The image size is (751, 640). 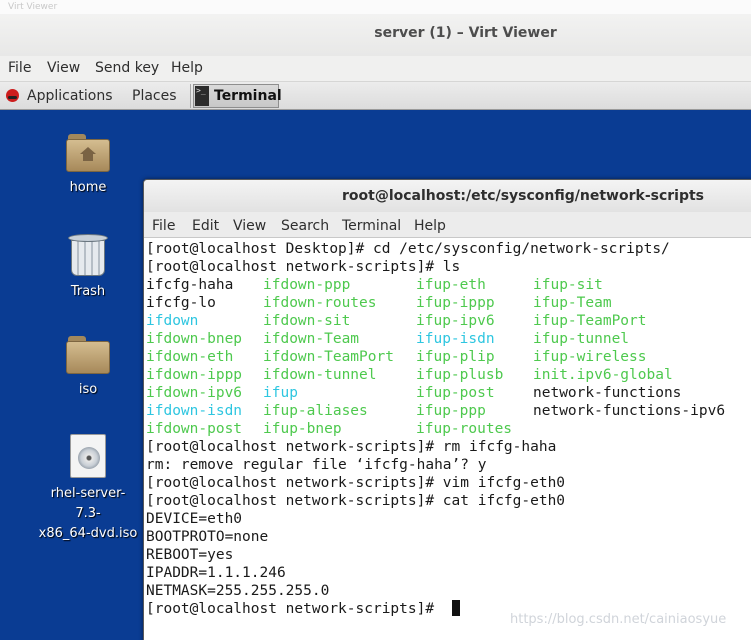 What do you see at coordinates (88, 187) in the screenshot?
I see `desktop-icon-label: home` at bounding box center [88, 187].